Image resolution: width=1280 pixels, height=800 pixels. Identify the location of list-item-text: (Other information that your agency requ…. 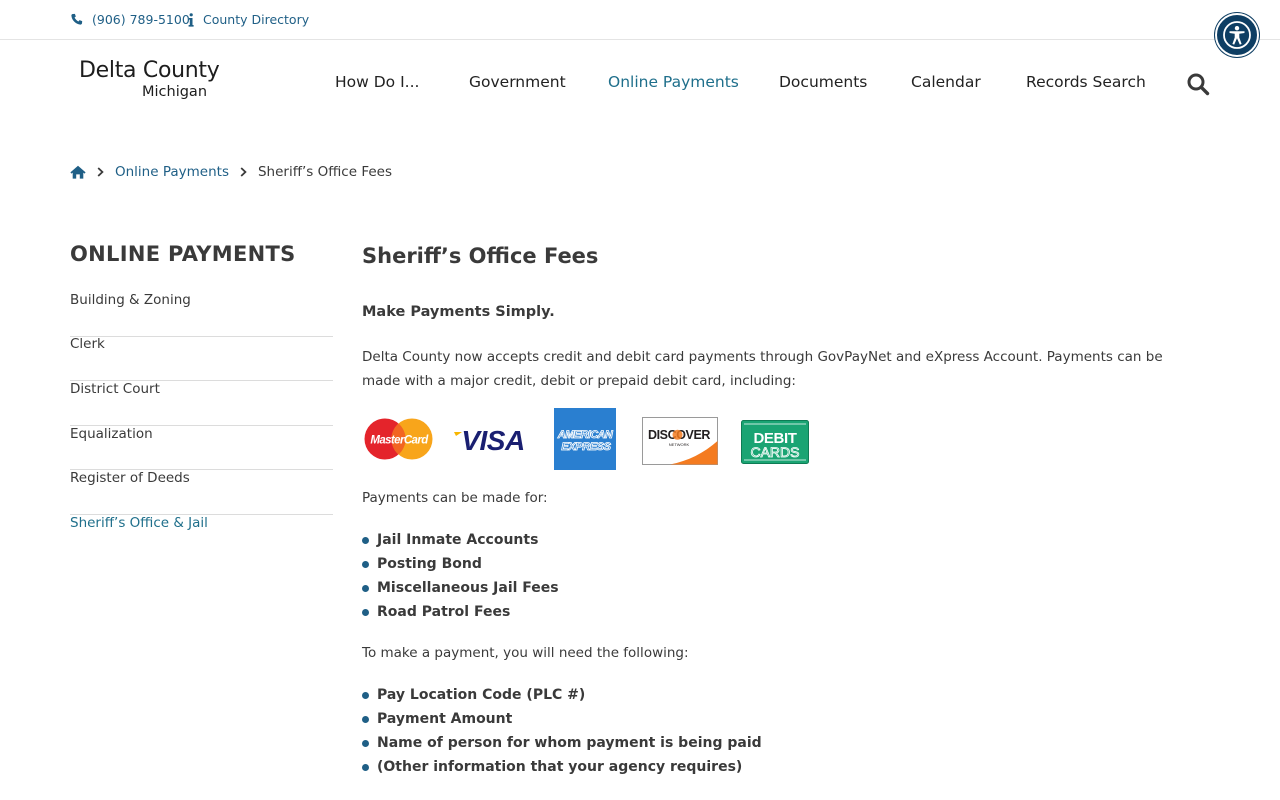
(560, 767).